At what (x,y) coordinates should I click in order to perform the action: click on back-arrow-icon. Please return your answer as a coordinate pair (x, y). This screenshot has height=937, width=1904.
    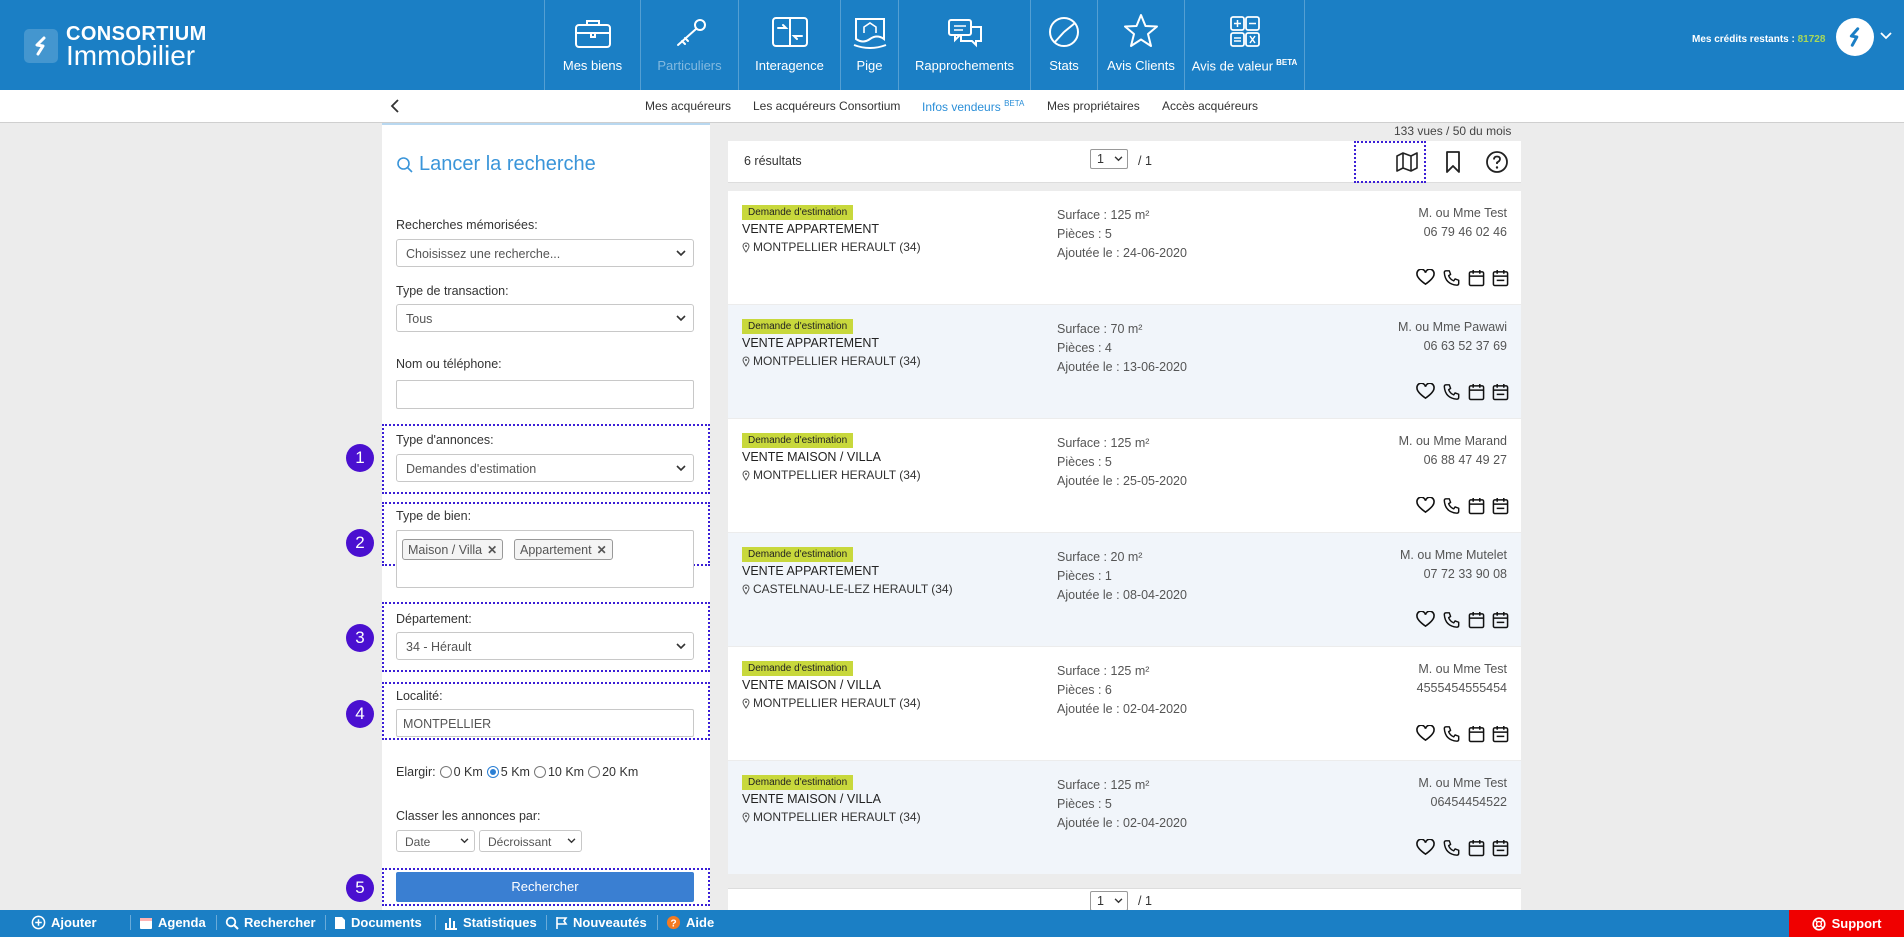
    Looking at the image, I should click on (396, 106).